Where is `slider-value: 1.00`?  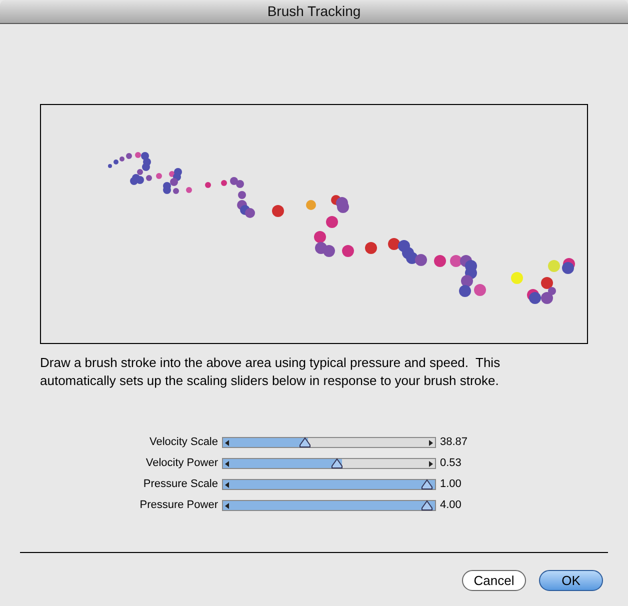 slider-value: 1.00 is located at coordinates (451, 484).